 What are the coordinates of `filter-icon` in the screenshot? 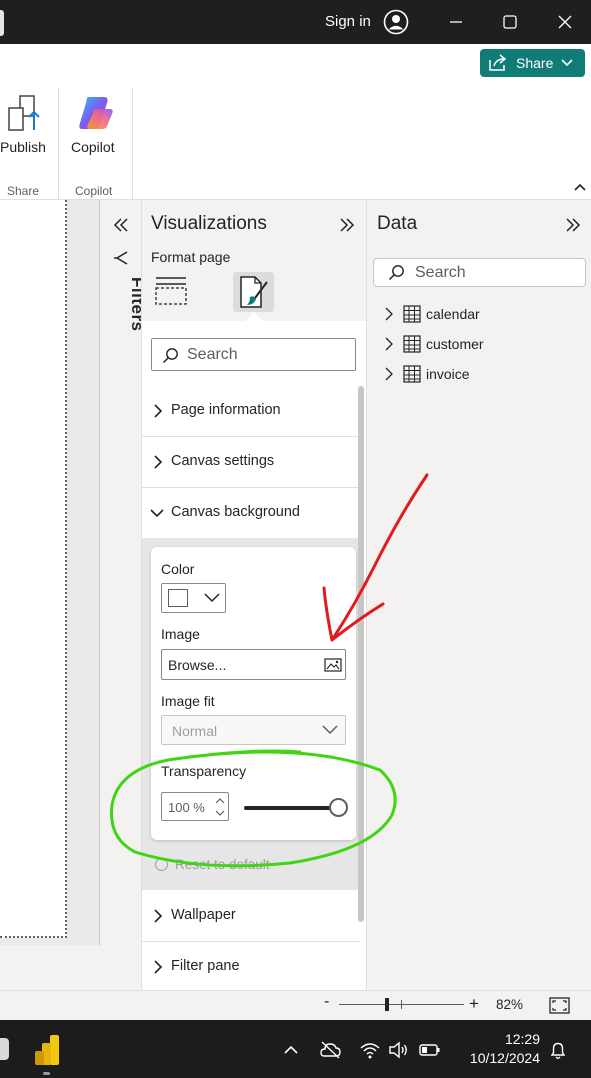 It's located at (121, 258).